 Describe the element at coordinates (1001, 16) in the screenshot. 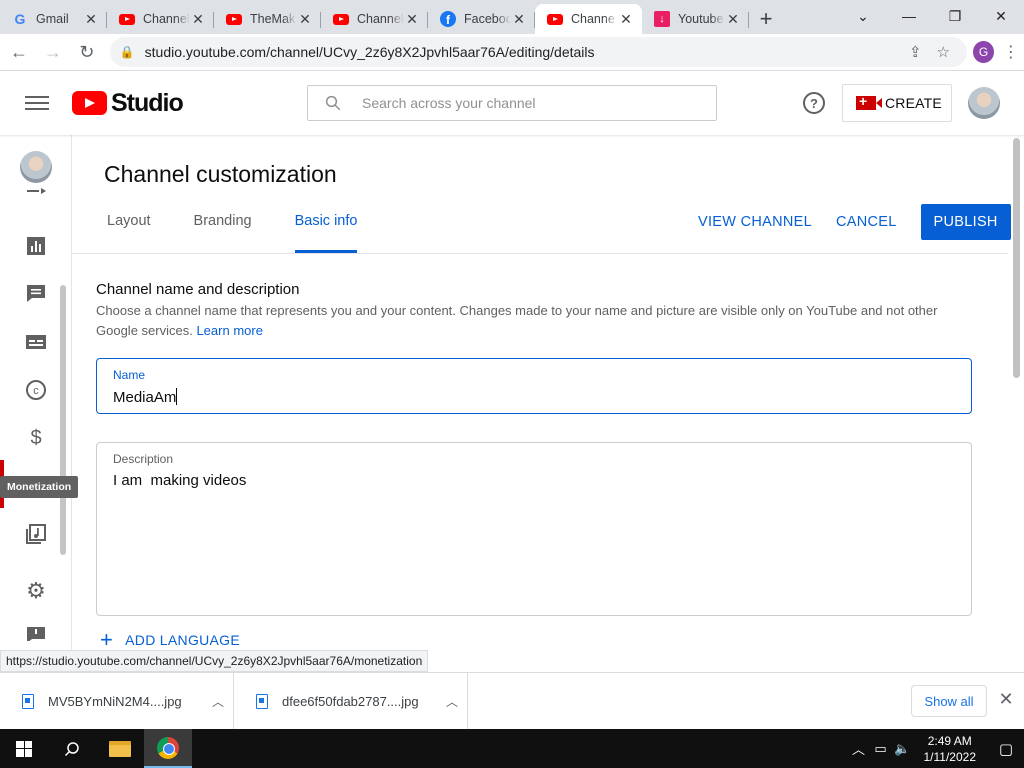

I see `close-window-button: ✕` at that location.